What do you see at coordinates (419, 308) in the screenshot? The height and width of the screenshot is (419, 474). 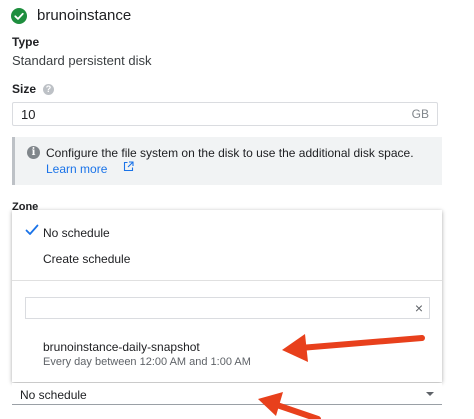 I see `clear-icon: ×` at bounding box center [419, 308].